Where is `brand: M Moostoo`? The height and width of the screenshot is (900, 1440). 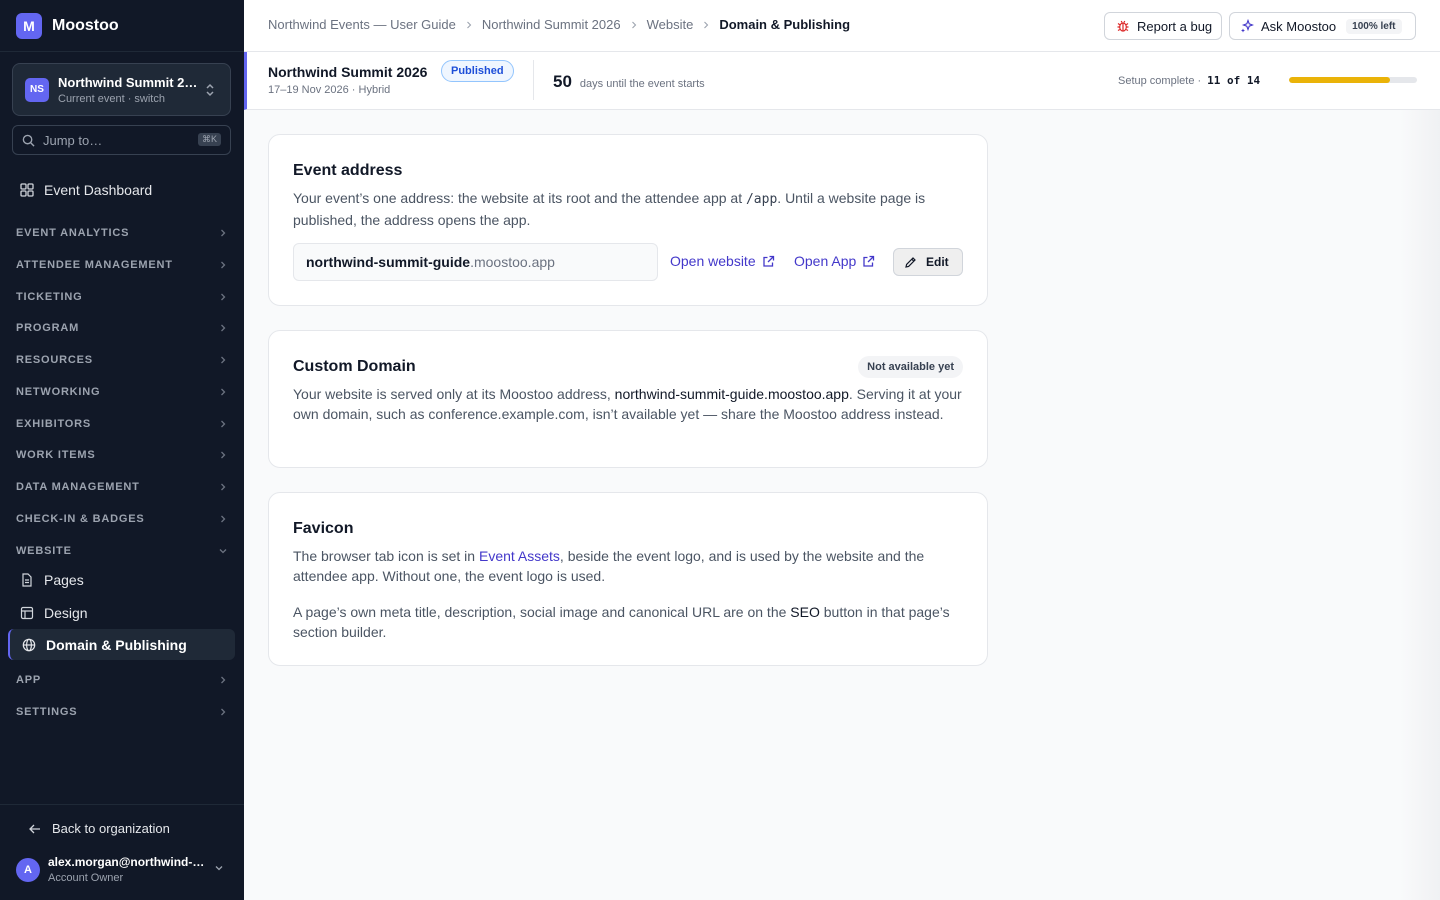
brand: M Moostoo is located at coordinates (122, 26).